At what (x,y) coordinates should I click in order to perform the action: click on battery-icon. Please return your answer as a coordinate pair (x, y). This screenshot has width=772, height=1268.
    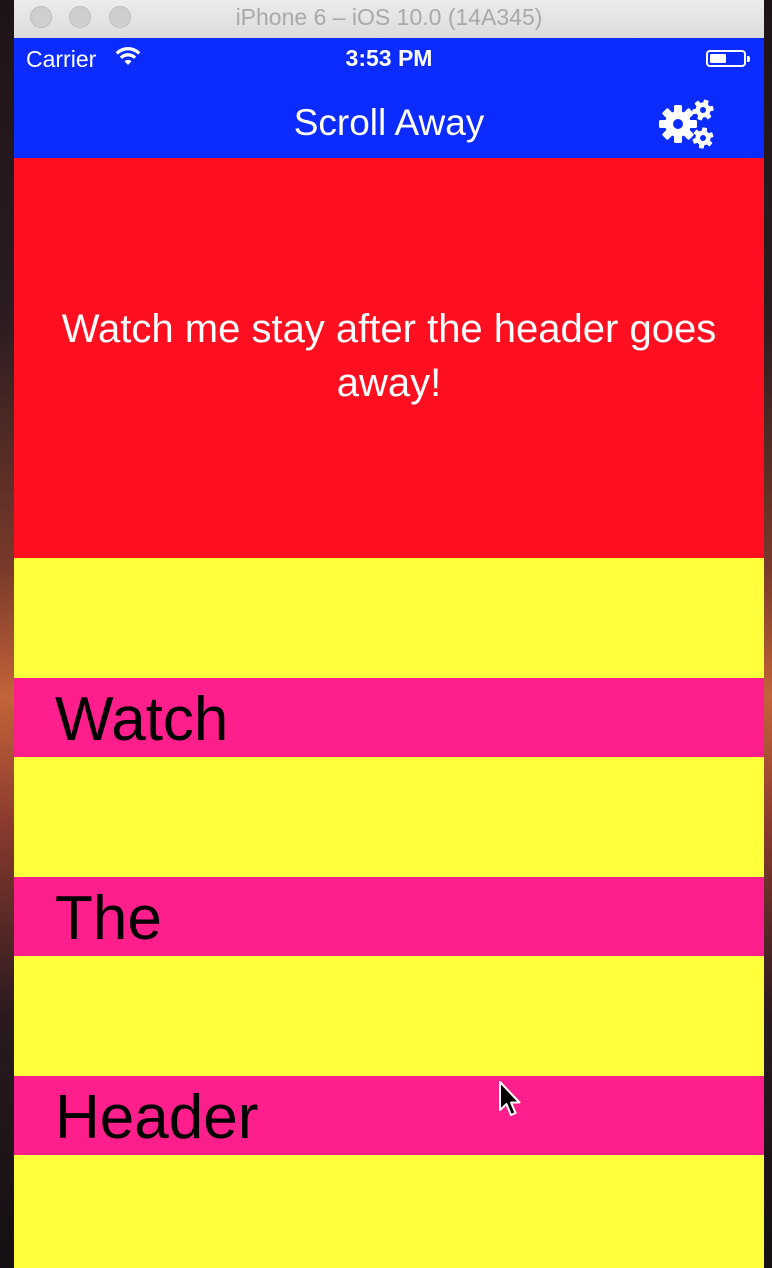
    Looking at the image, I should click on (728, 58).